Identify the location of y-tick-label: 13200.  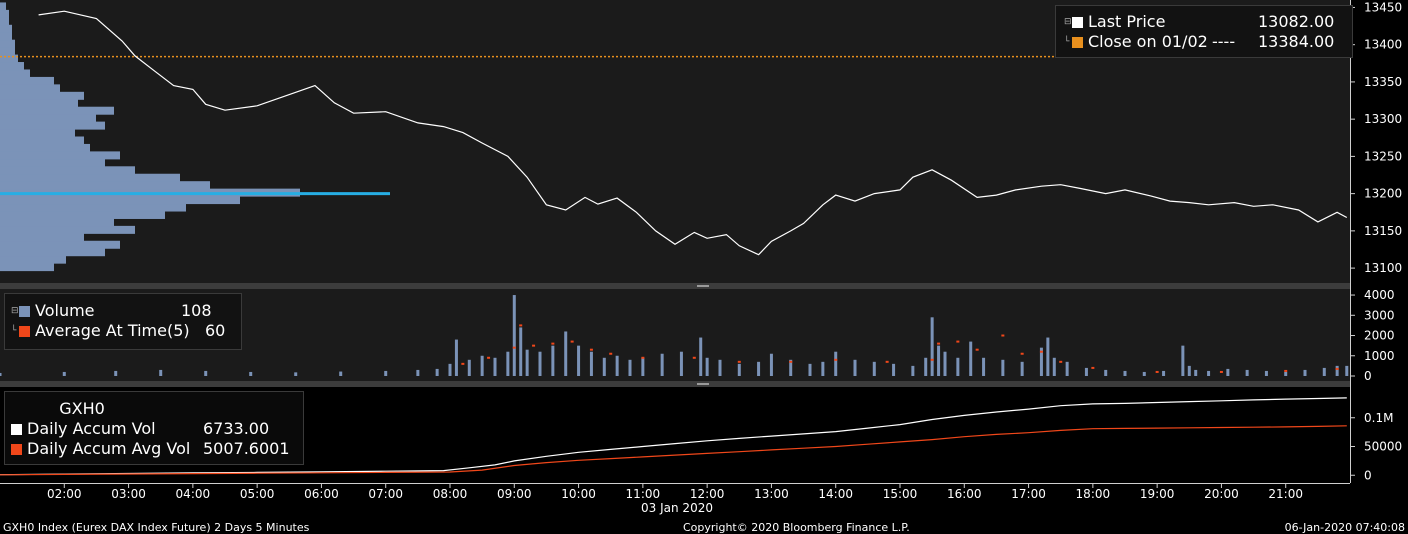
(1383, 194).